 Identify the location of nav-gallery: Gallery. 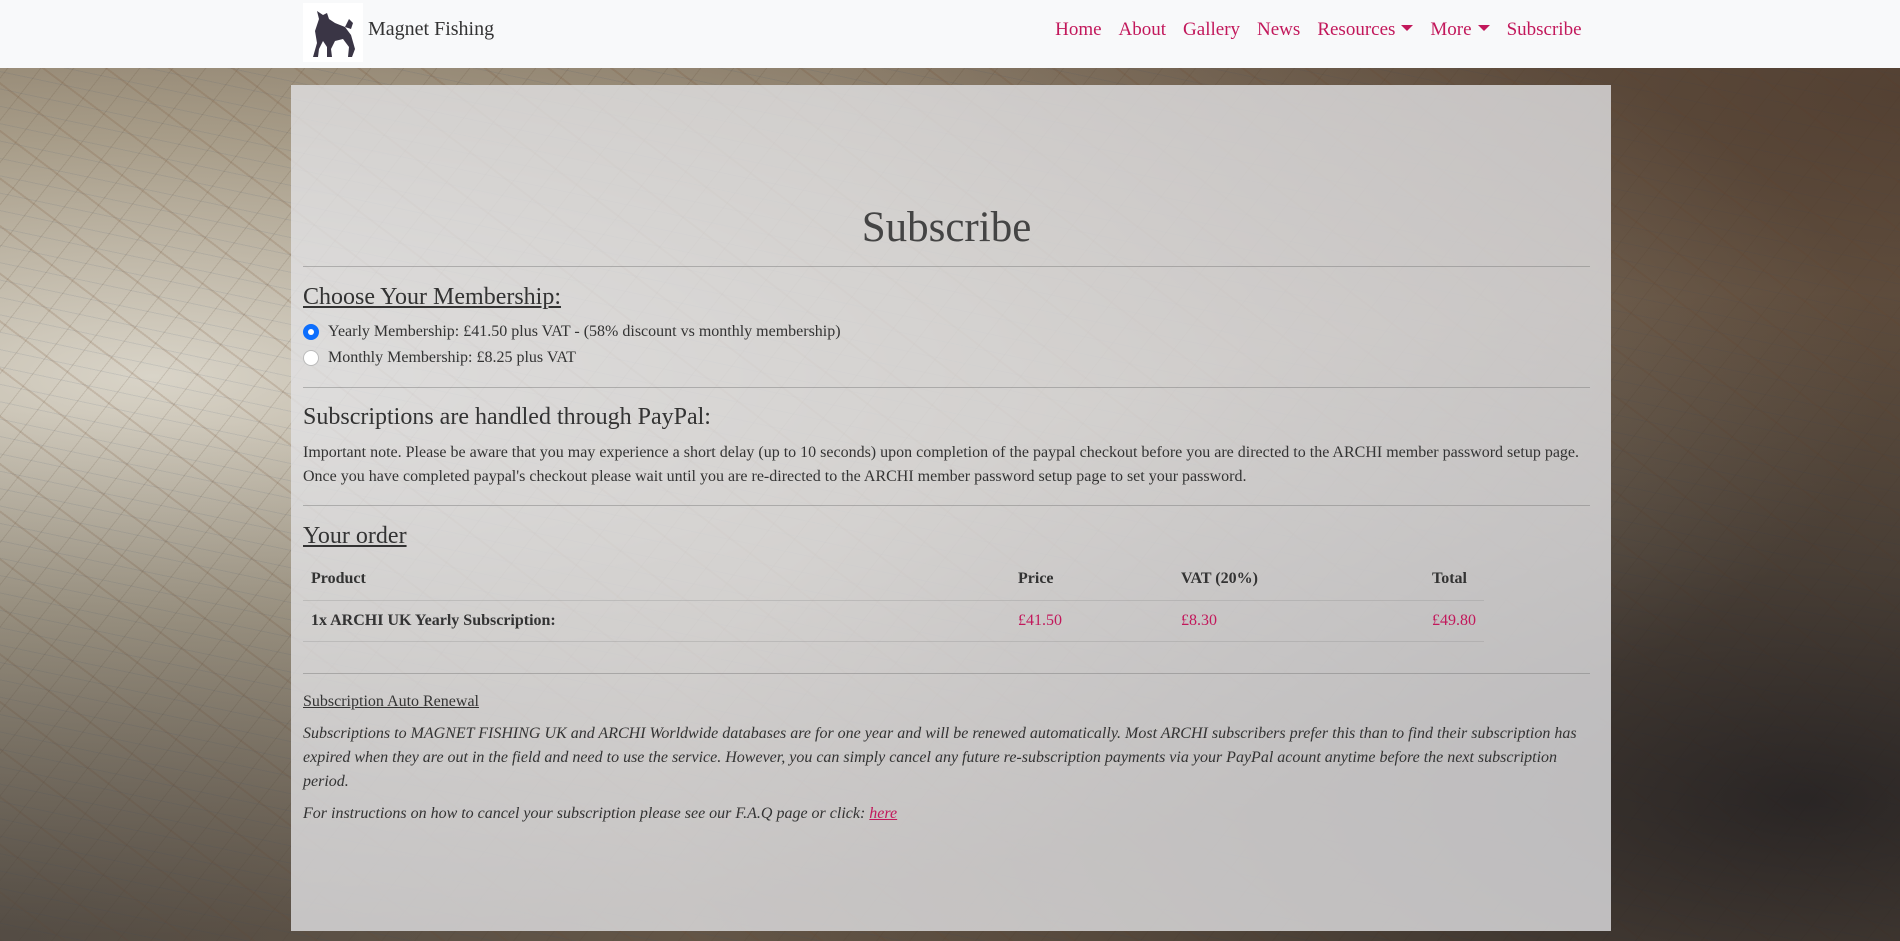
(1212, 30).